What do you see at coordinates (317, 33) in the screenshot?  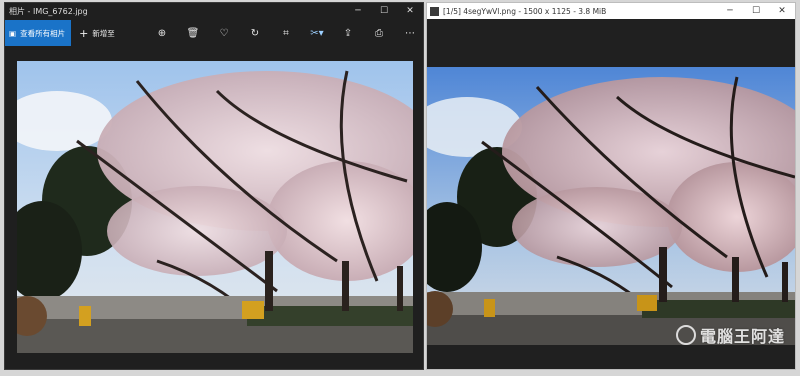 I see `edit-icon: ✂▾` at bounding box center [317, 33].